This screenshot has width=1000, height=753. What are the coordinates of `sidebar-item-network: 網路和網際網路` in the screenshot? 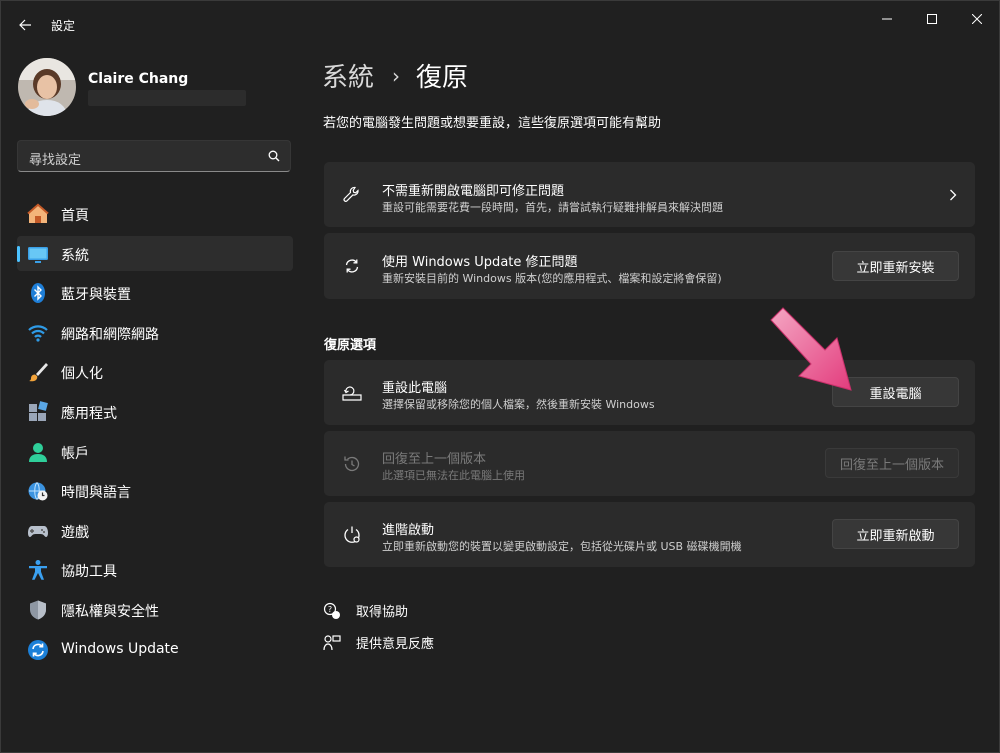 It's located at (155, 332).